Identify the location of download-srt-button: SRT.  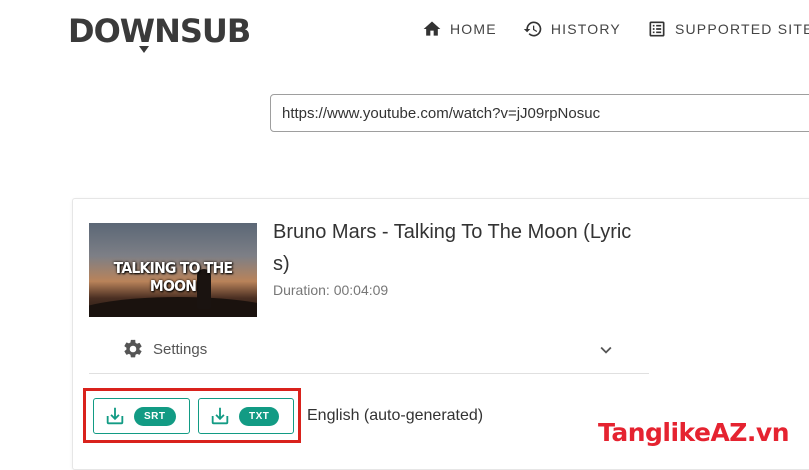
(141, 416).